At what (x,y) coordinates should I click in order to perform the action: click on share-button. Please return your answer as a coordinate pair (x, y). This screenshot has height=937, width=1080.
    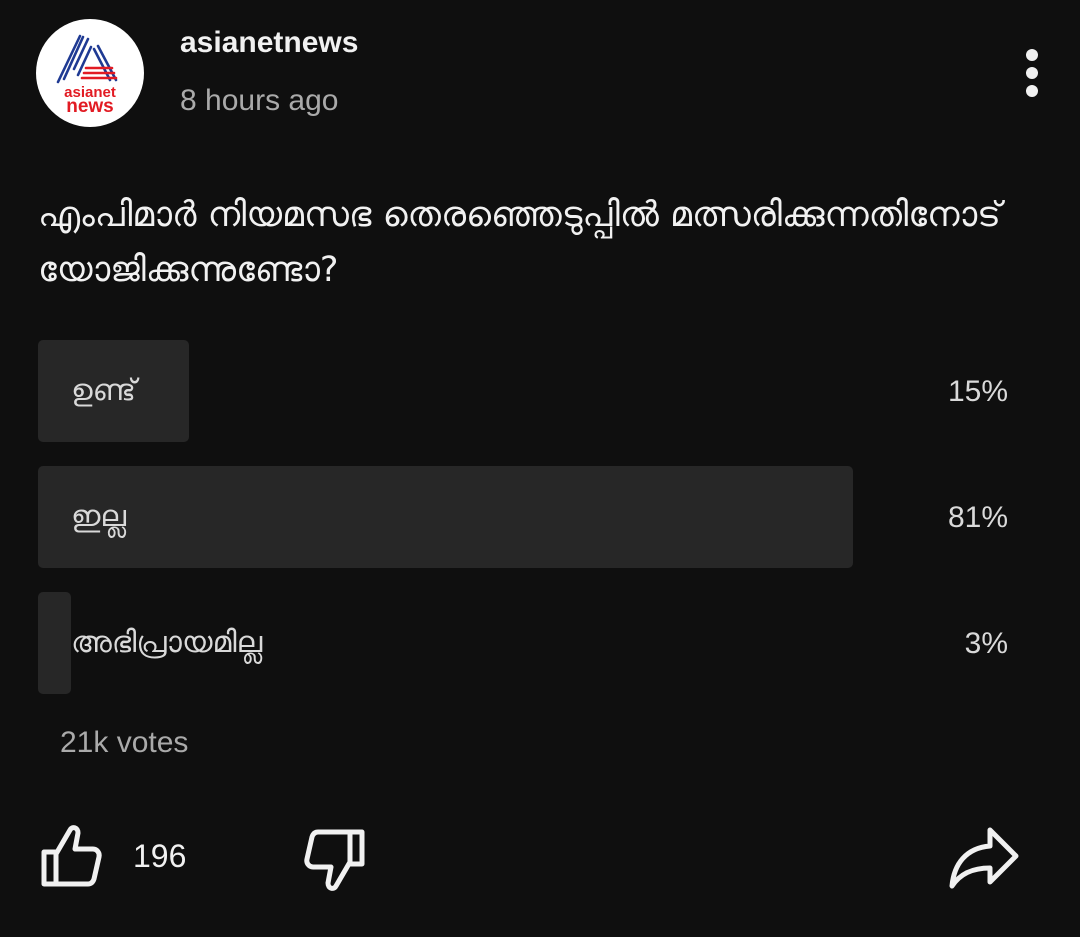
    Looking at the image, I should click on (983, 857).